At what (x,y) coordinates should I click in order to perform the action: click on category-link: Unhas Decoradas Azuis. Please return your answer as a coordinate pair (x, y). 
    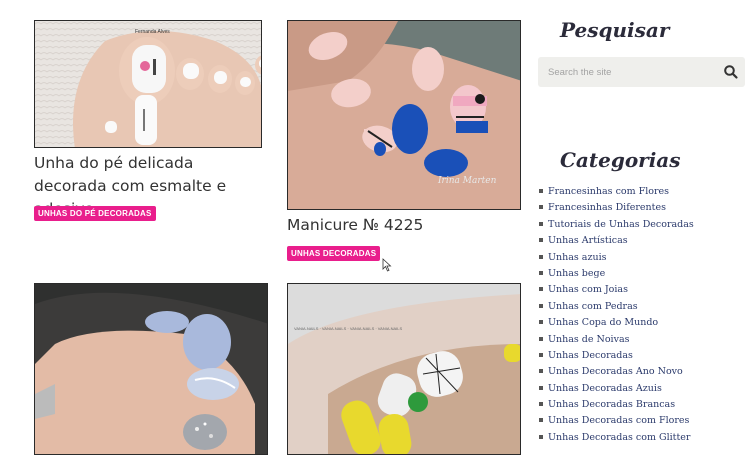
    Looking at the image, I should click on (616, 389).